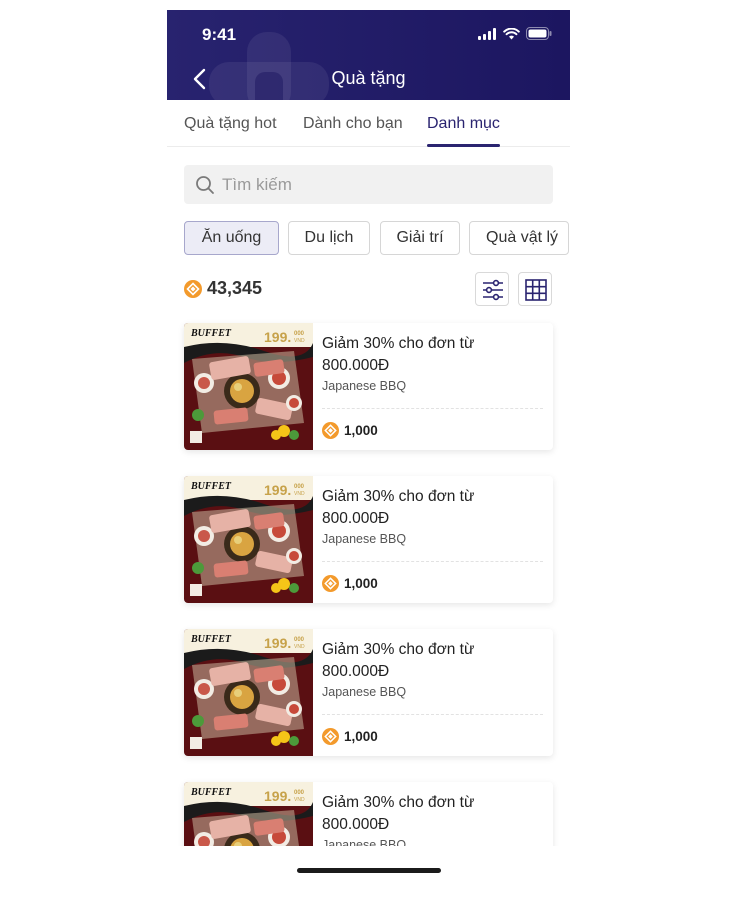  What do you see at coordinates (235, 288) in the screenshot?
I see `points-value: 43,345` at bounding box center [235, 288].